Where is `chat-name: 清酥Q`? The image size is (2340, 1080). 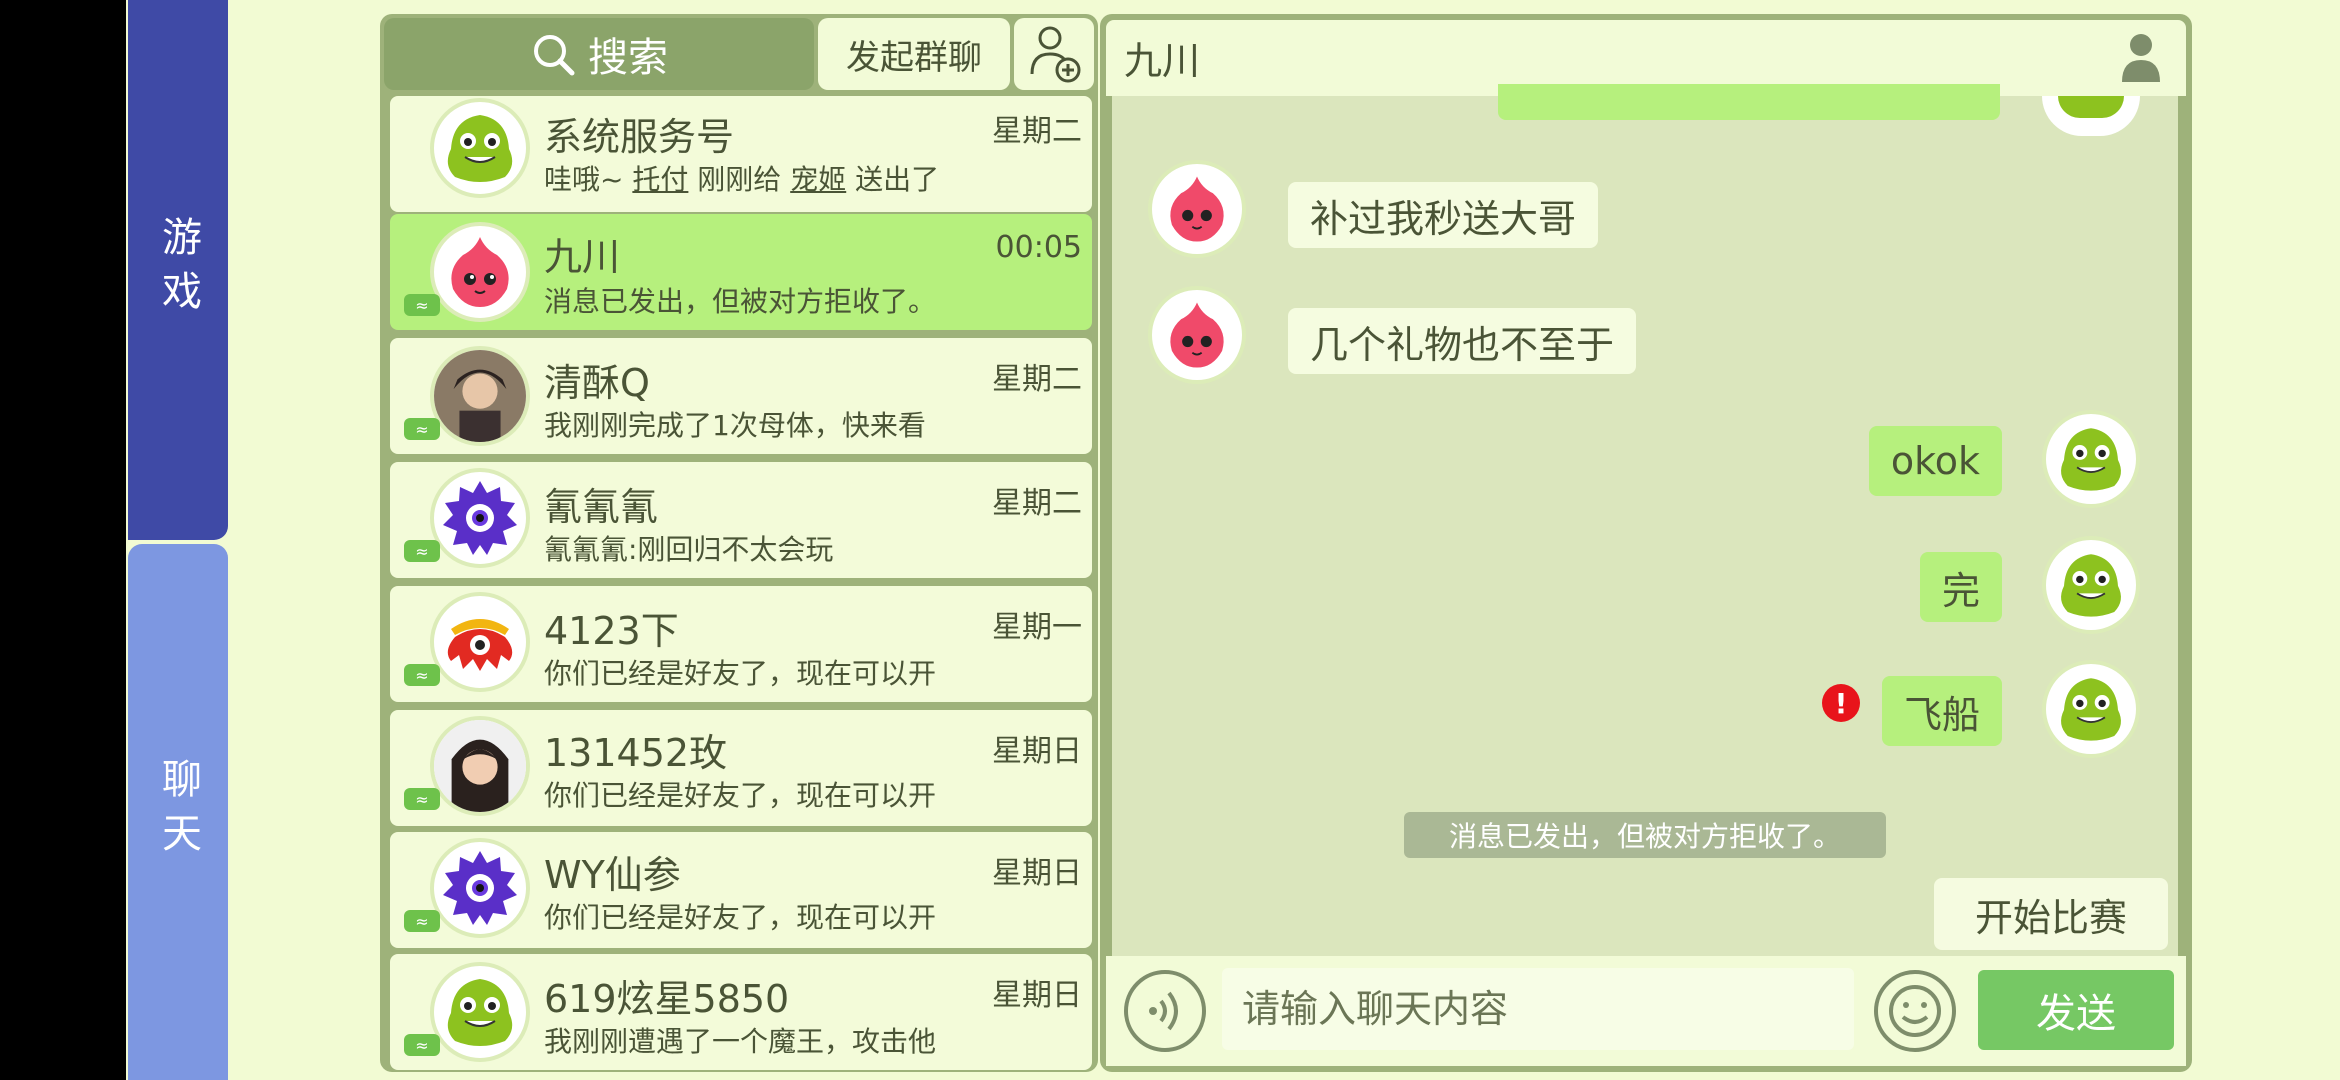
chat-name: 清酥Q is located at coordinates (597, 383).